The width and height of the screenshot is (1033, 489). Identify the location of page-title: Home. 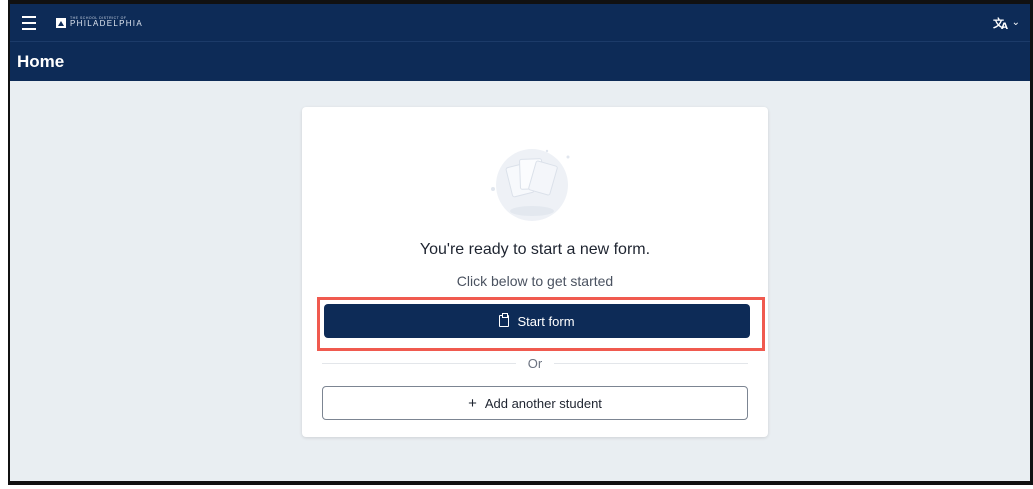
(41, 61).